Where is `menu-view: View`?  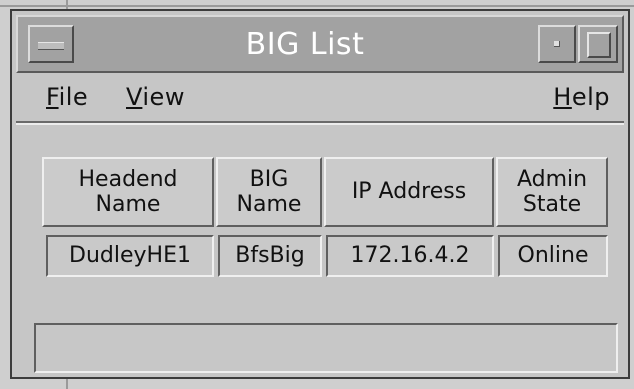 menu-view: View is located at coordinates (155, 97).